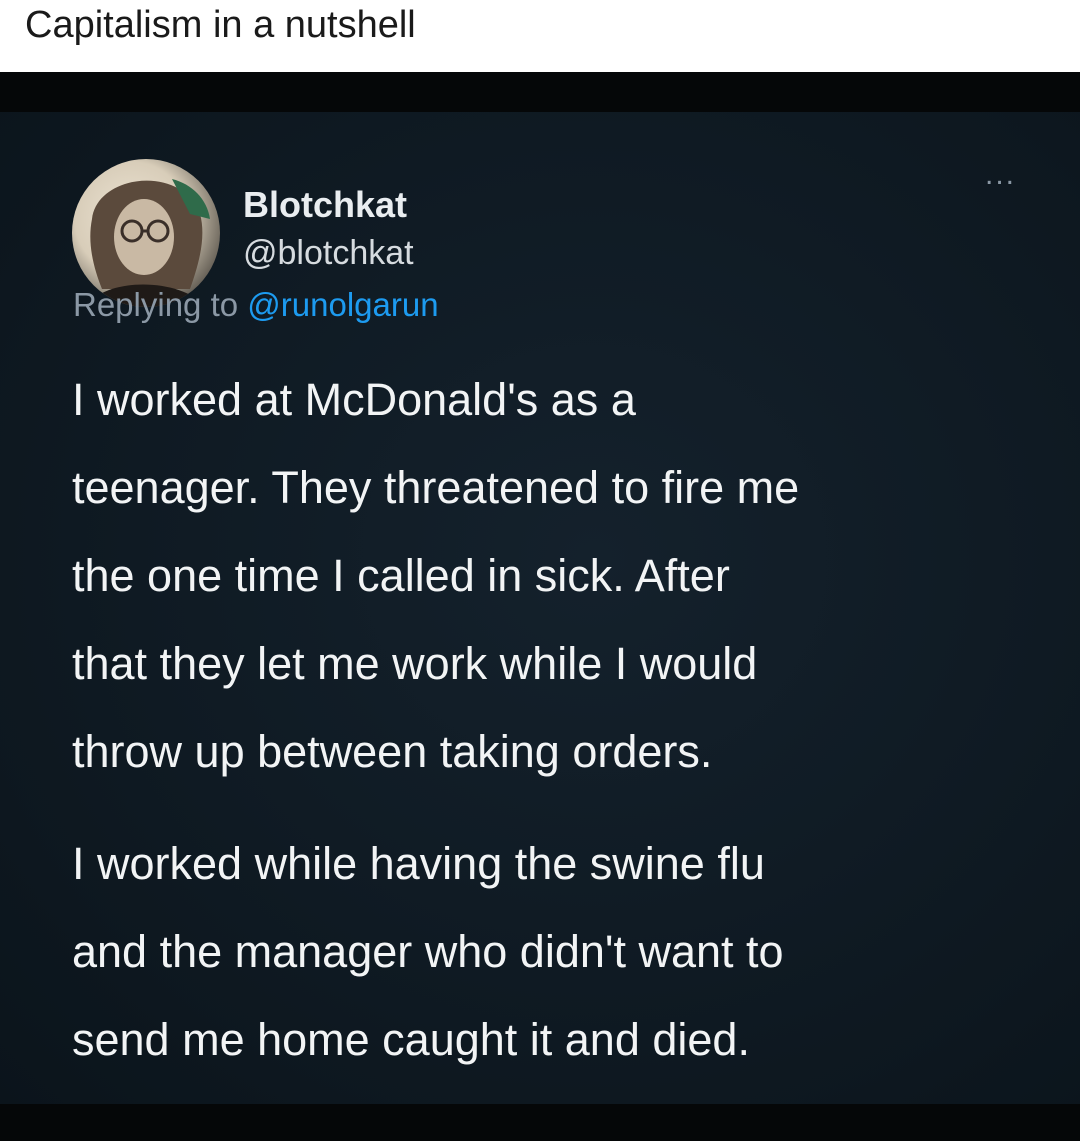  What do you see at coordinates (428, 951) in the screenshot?
I see `tweet-line: and the manager who didn't want to` at bounding box center [428, 951].